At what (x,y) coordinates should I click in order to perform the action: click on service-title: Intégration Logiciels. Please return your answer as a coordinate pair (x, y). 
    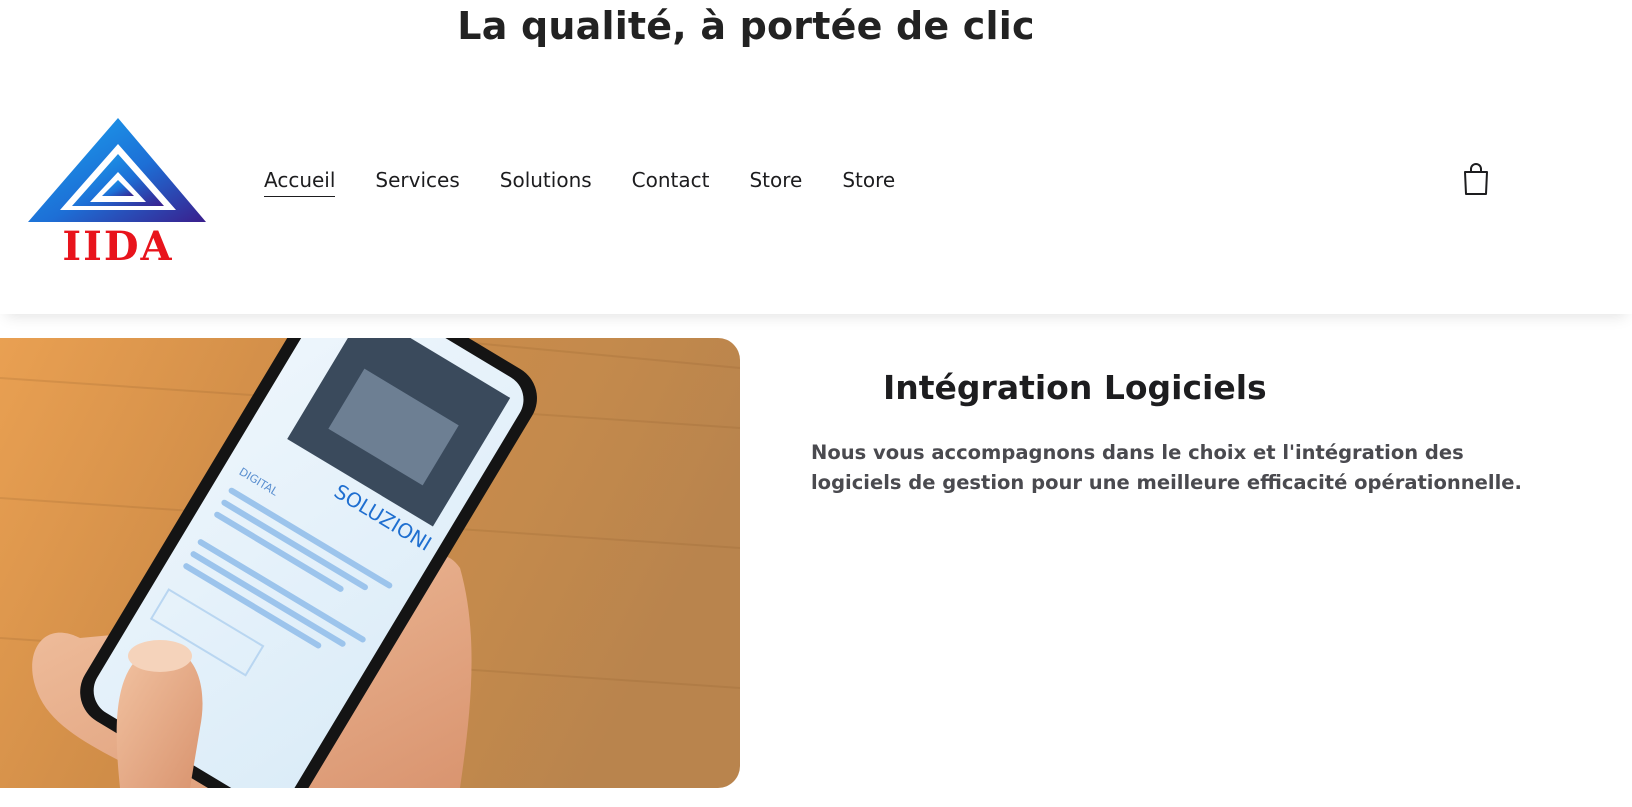
    Looking at the image, I should click on (1075, 387).